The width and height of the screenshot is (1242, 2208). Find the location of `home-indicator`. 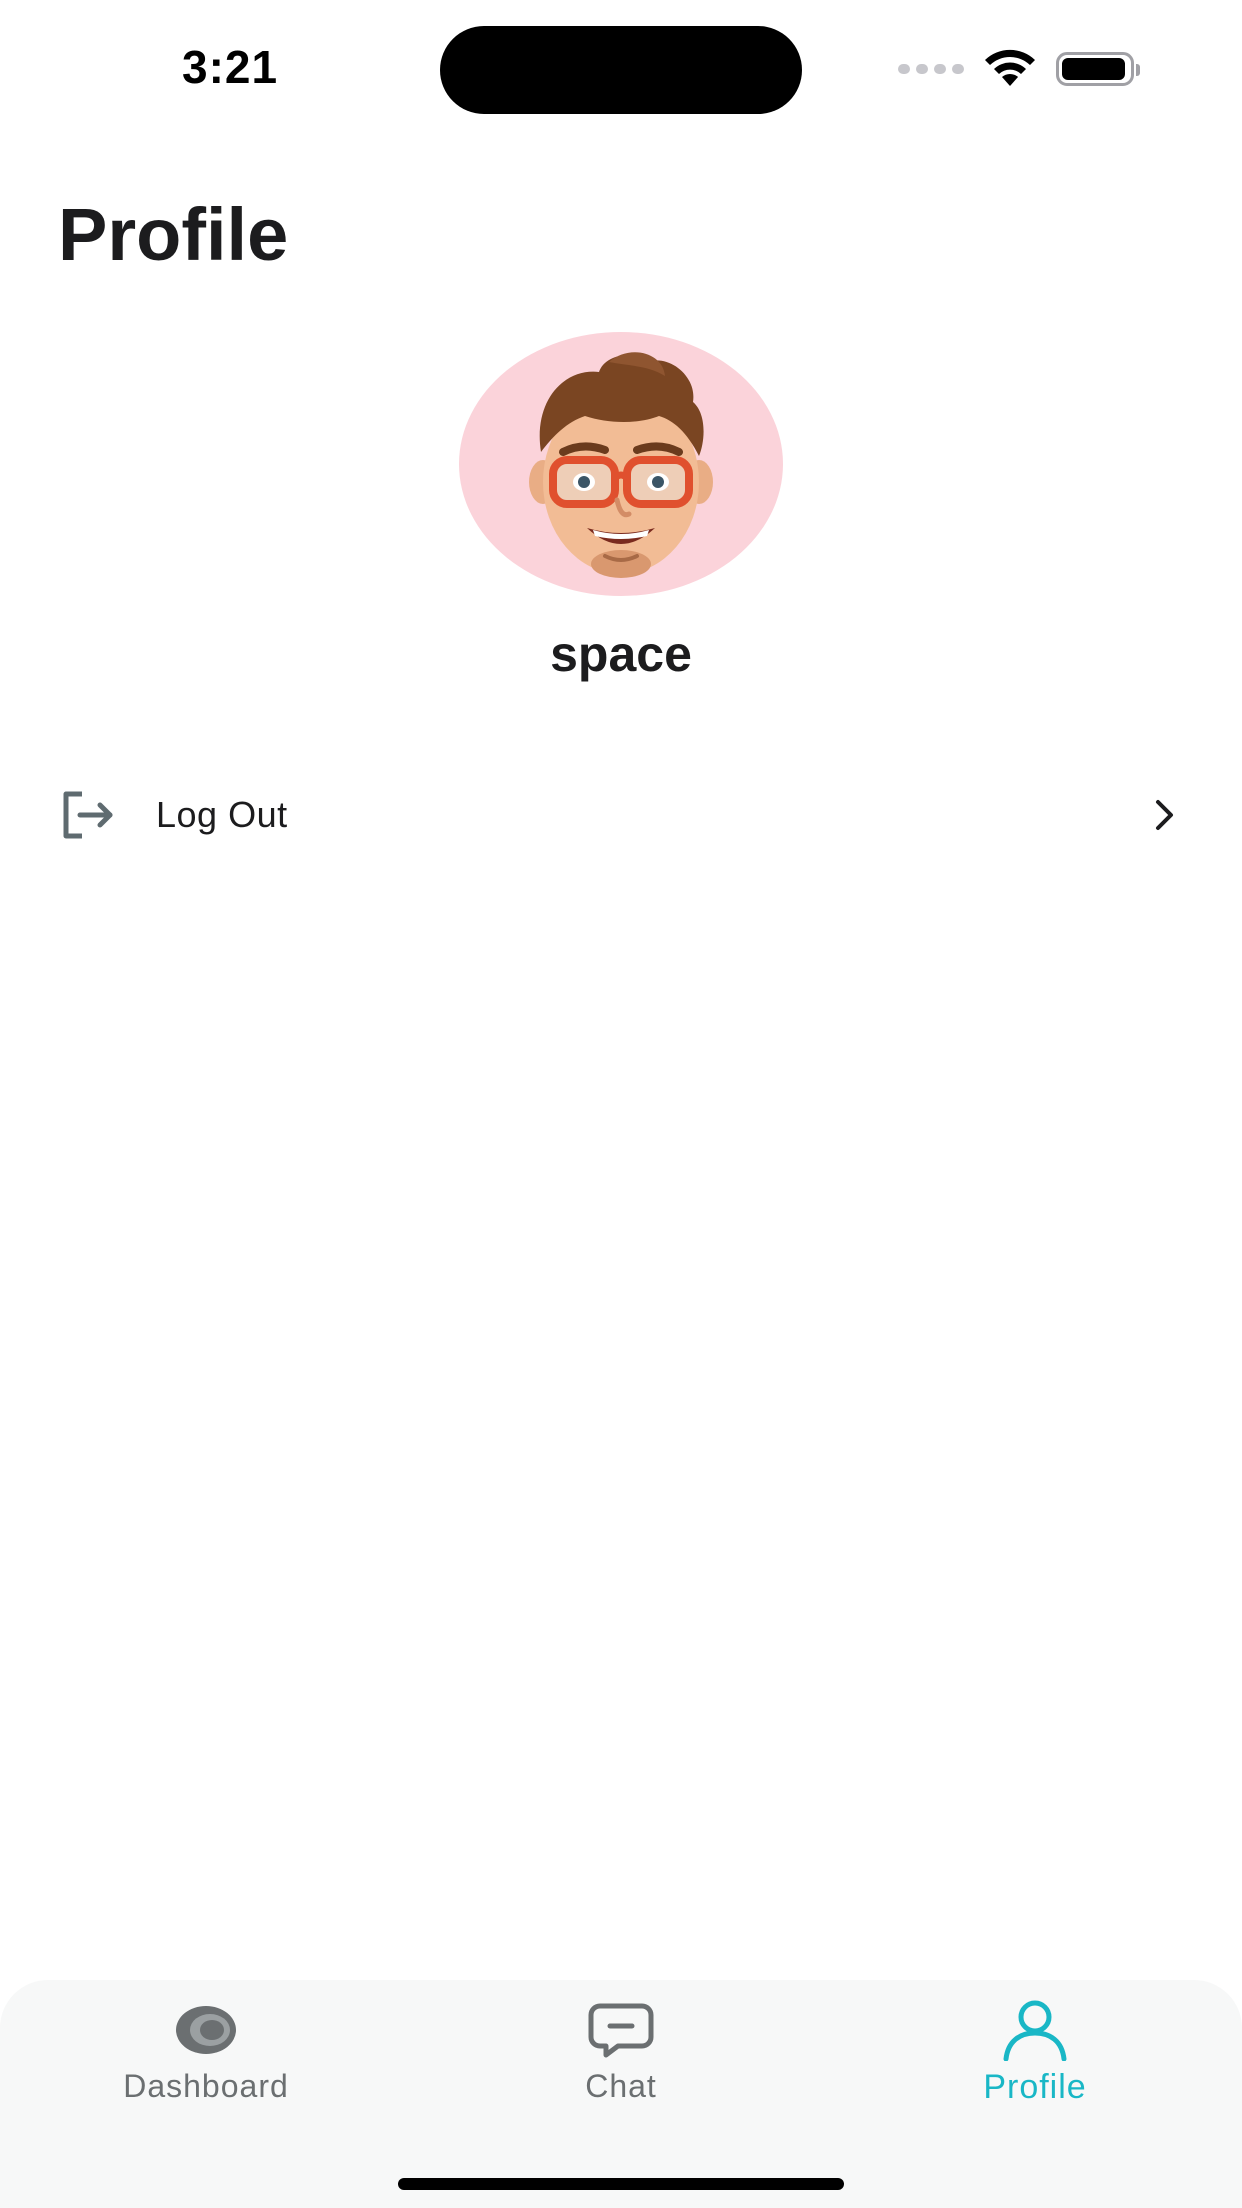

home-indicator is located at coordinates (621, 2184).